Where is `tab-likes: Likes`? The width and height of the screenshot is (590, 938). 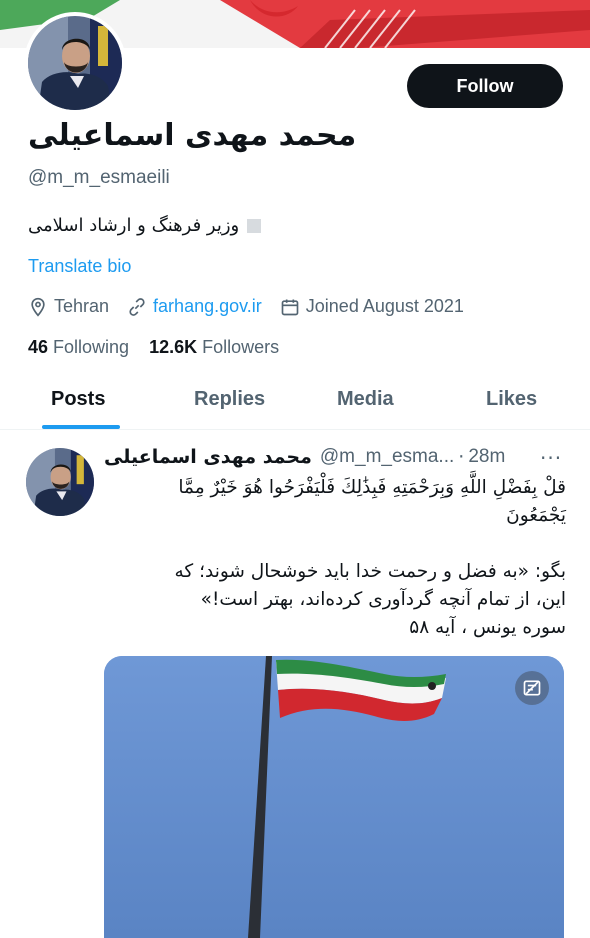
tab-likes: Likes is located at coordinates (511, 399).